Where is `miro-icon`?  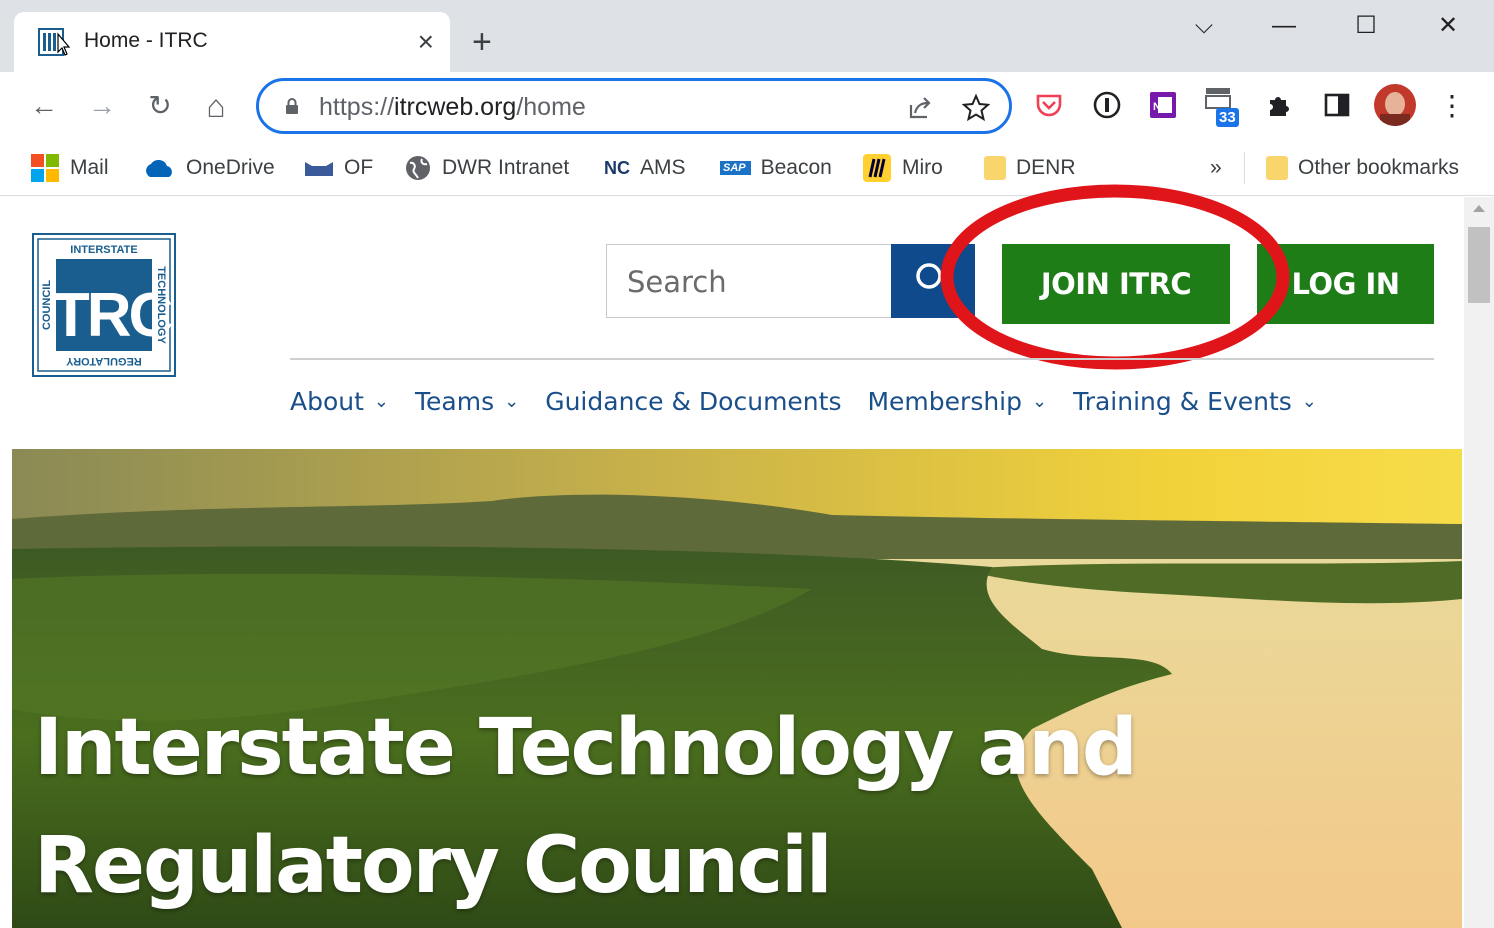
miro-icon is located at coordinates (877, 168).